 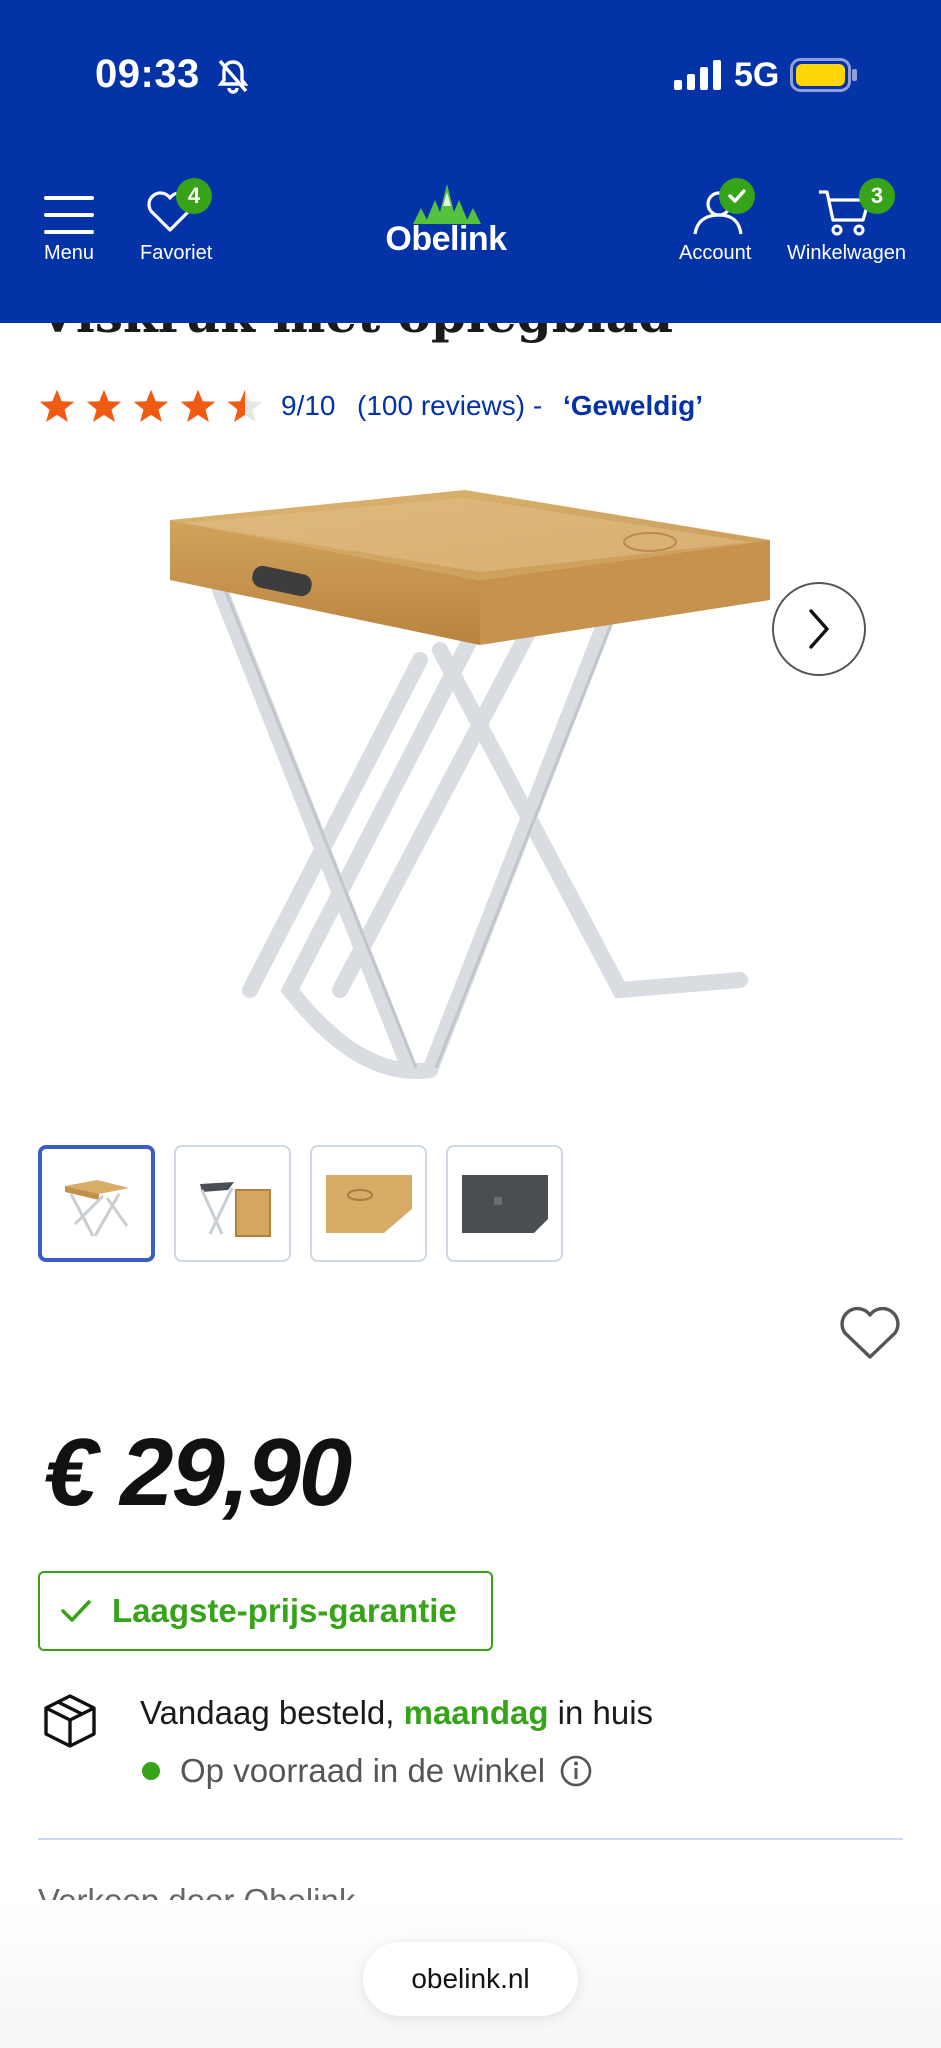 I want to click on chevron-right-icon, so click(x=819, y=629).